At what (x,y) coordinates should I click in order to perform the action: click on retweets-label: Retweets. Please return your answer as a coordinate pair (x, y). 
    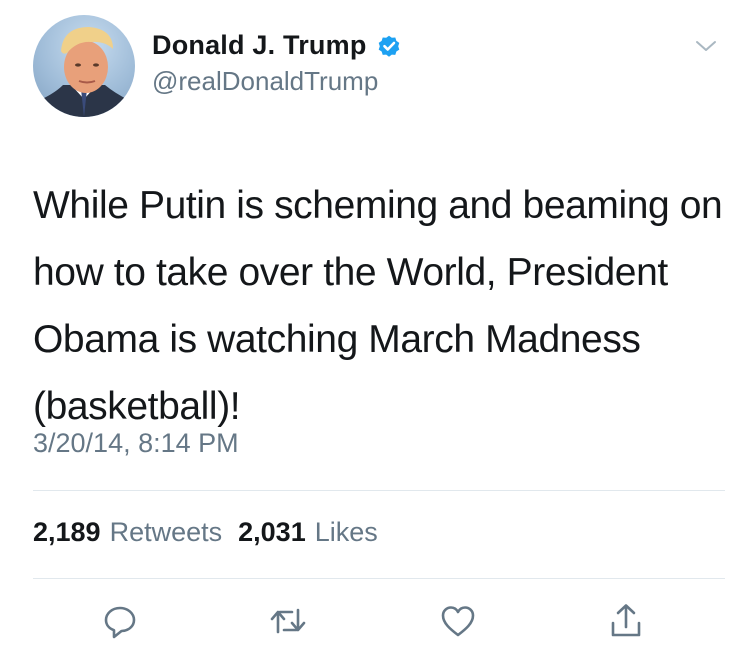
    Looking at the image, I should click on (166, 532).